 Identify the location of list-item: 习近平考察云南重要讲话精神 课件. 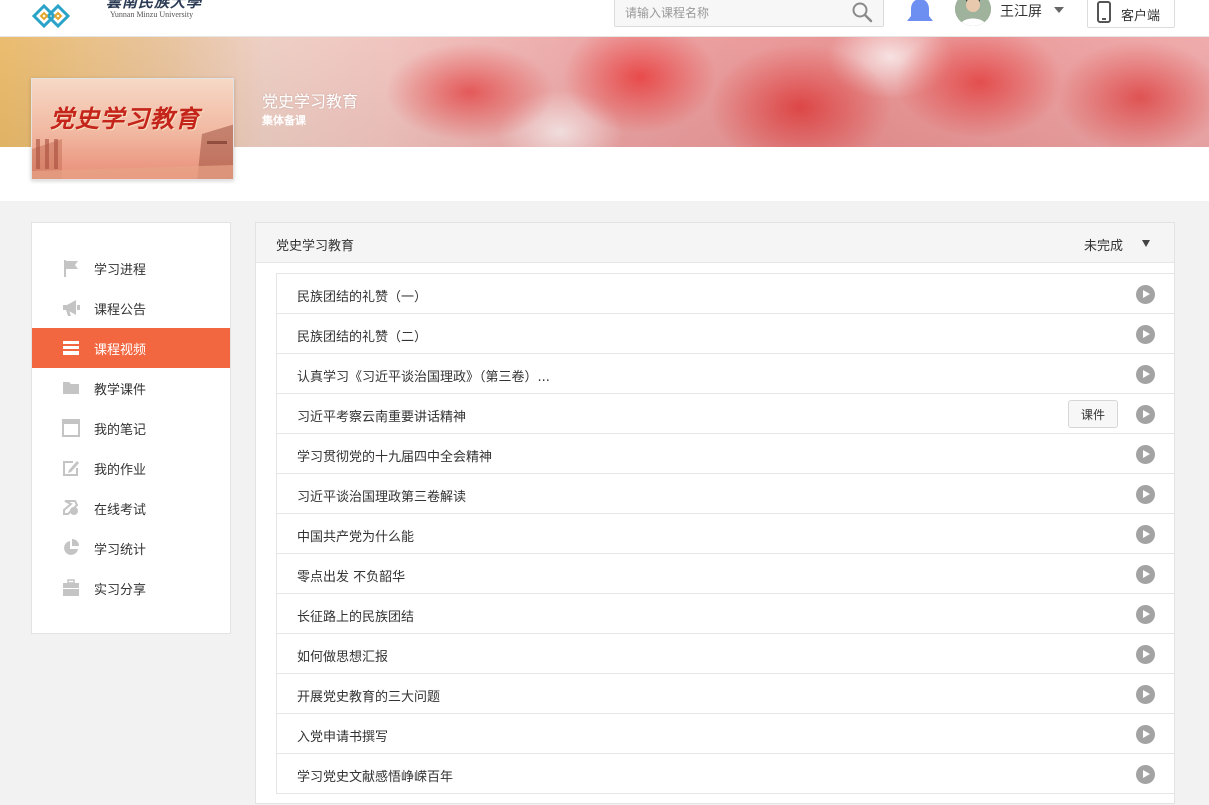
(725, 414).